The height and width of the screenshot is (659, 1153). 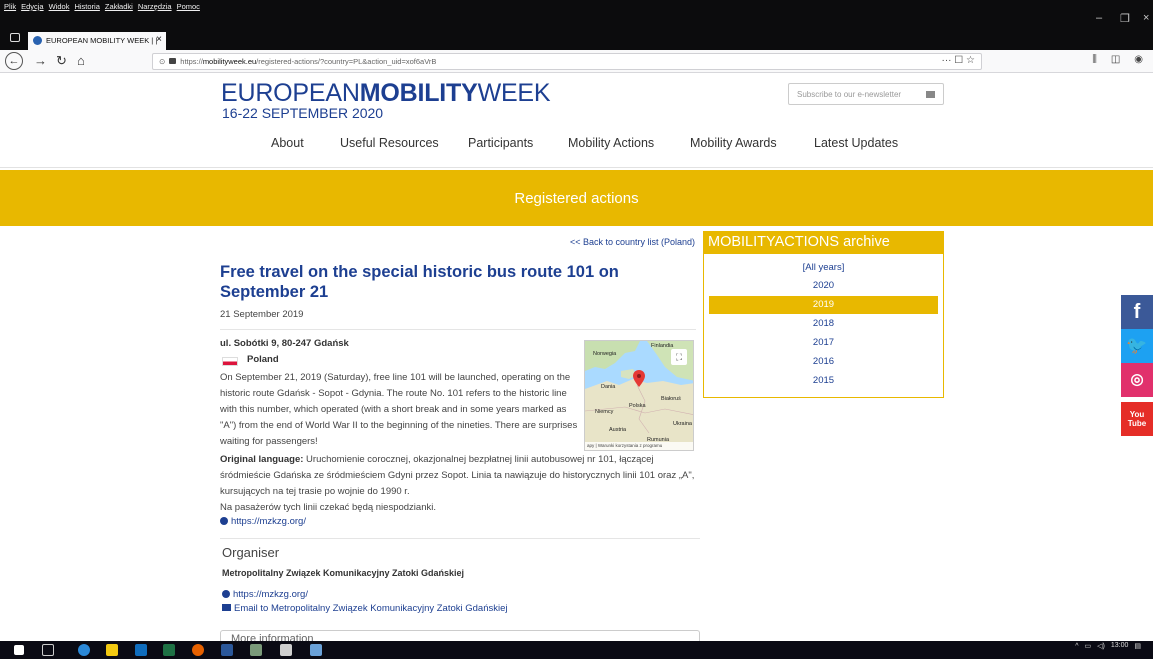 I want to click on lock-icon, so click(x=173, y=61).